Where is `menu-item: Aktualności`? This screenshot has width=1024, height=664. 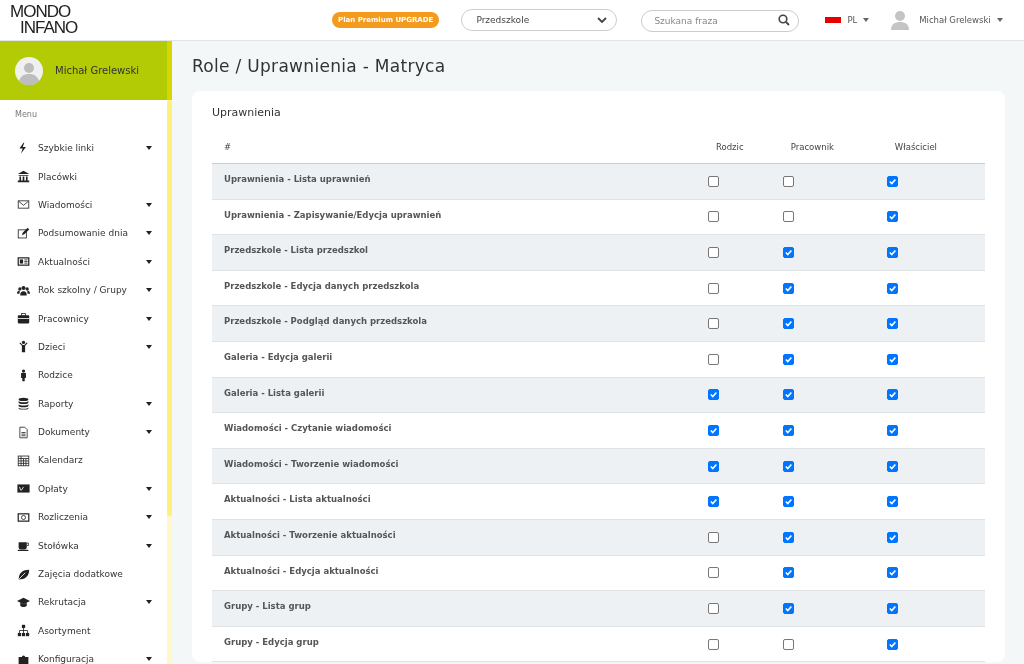
menu-item: Aktualności is located at coordinates (83, 261).